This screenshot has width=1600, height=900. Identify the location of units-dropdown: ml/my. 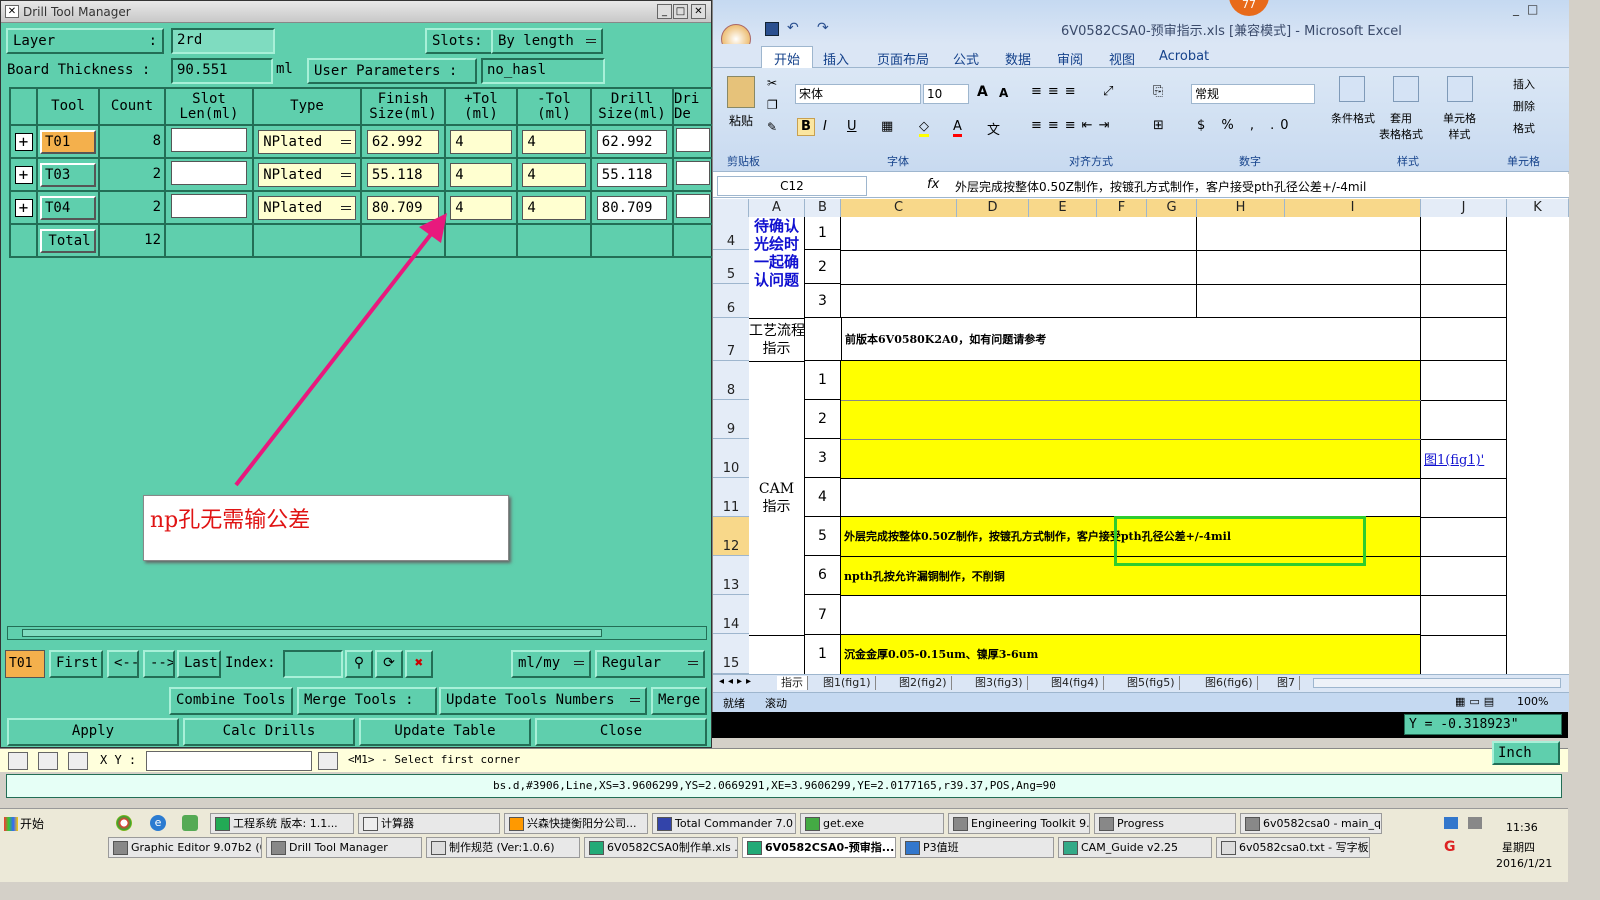
(551, 664).